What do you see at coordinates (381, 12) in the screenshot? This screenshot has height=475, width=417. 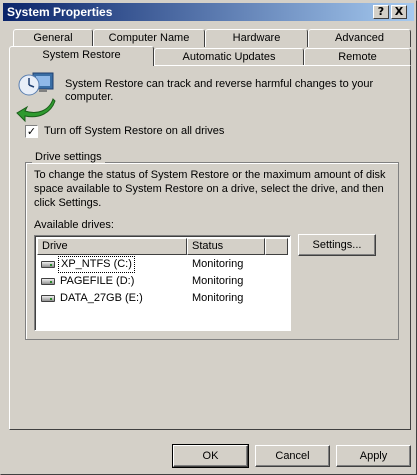 I see `help-button: ?` at bounding box center [381, 12].